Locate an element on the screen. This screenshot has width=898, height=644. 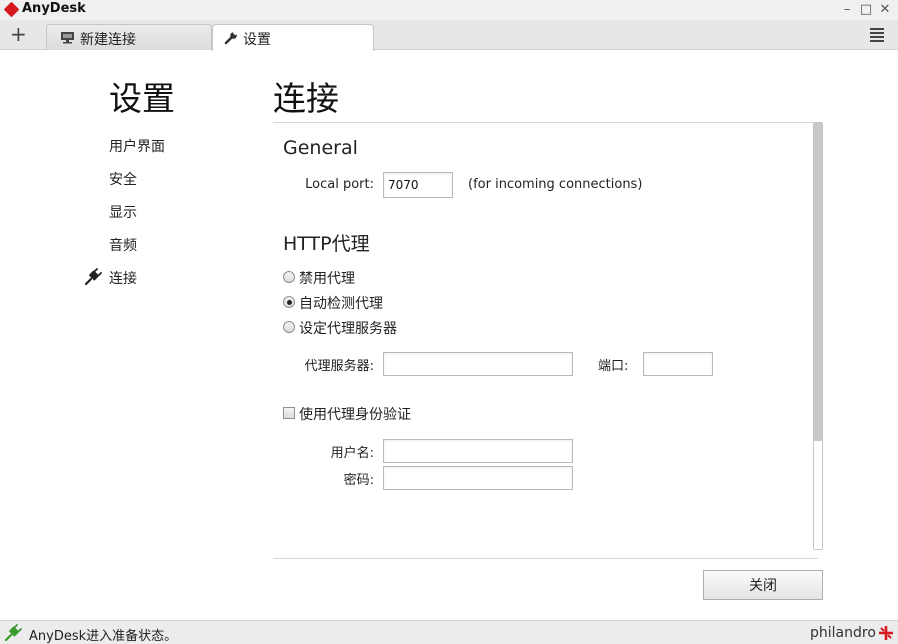
maximize-button: □ is located at coordinates (866, 10).